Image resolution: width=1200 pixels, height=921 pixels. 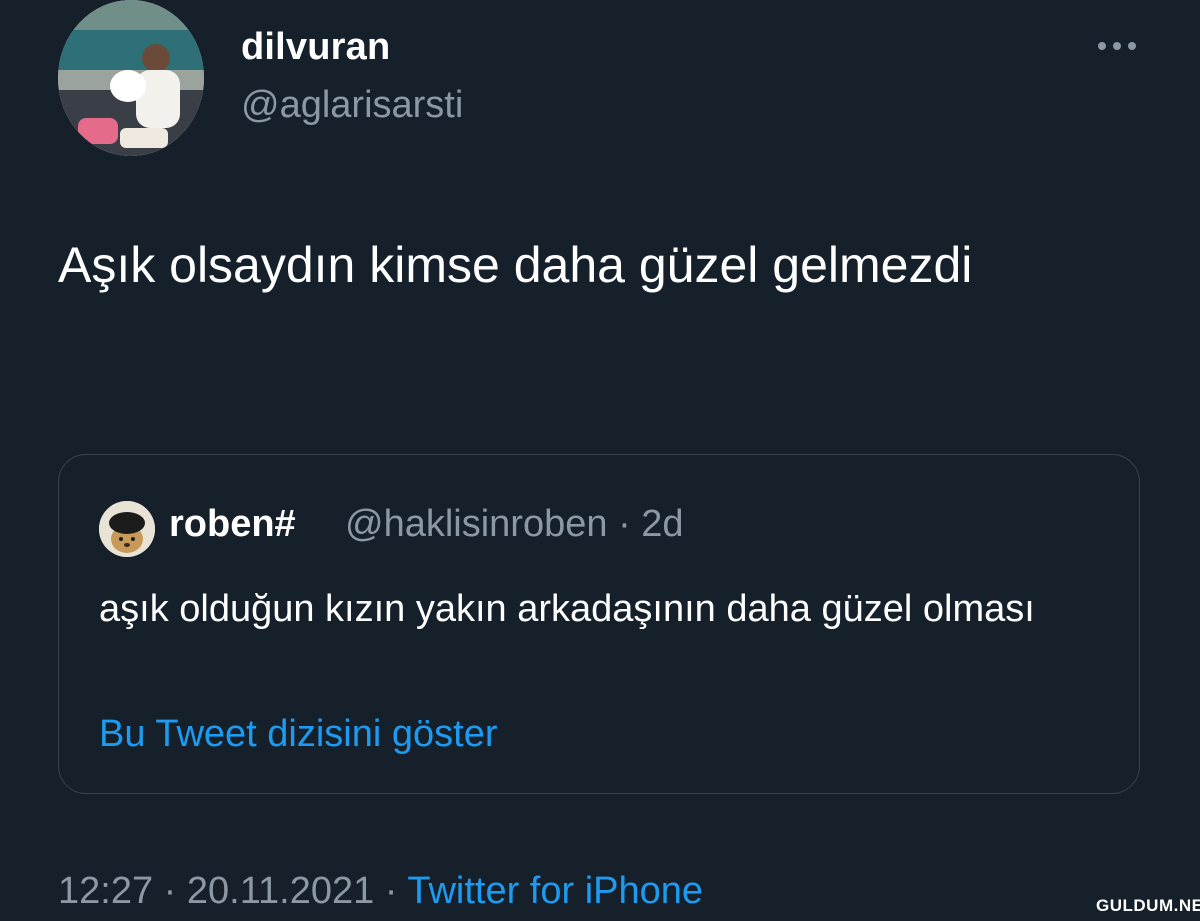 What do you see at coordinates (352, 105) in the screenshot?
I see `author-handle: @aglarisarsti` at bounding box center [352, 105].